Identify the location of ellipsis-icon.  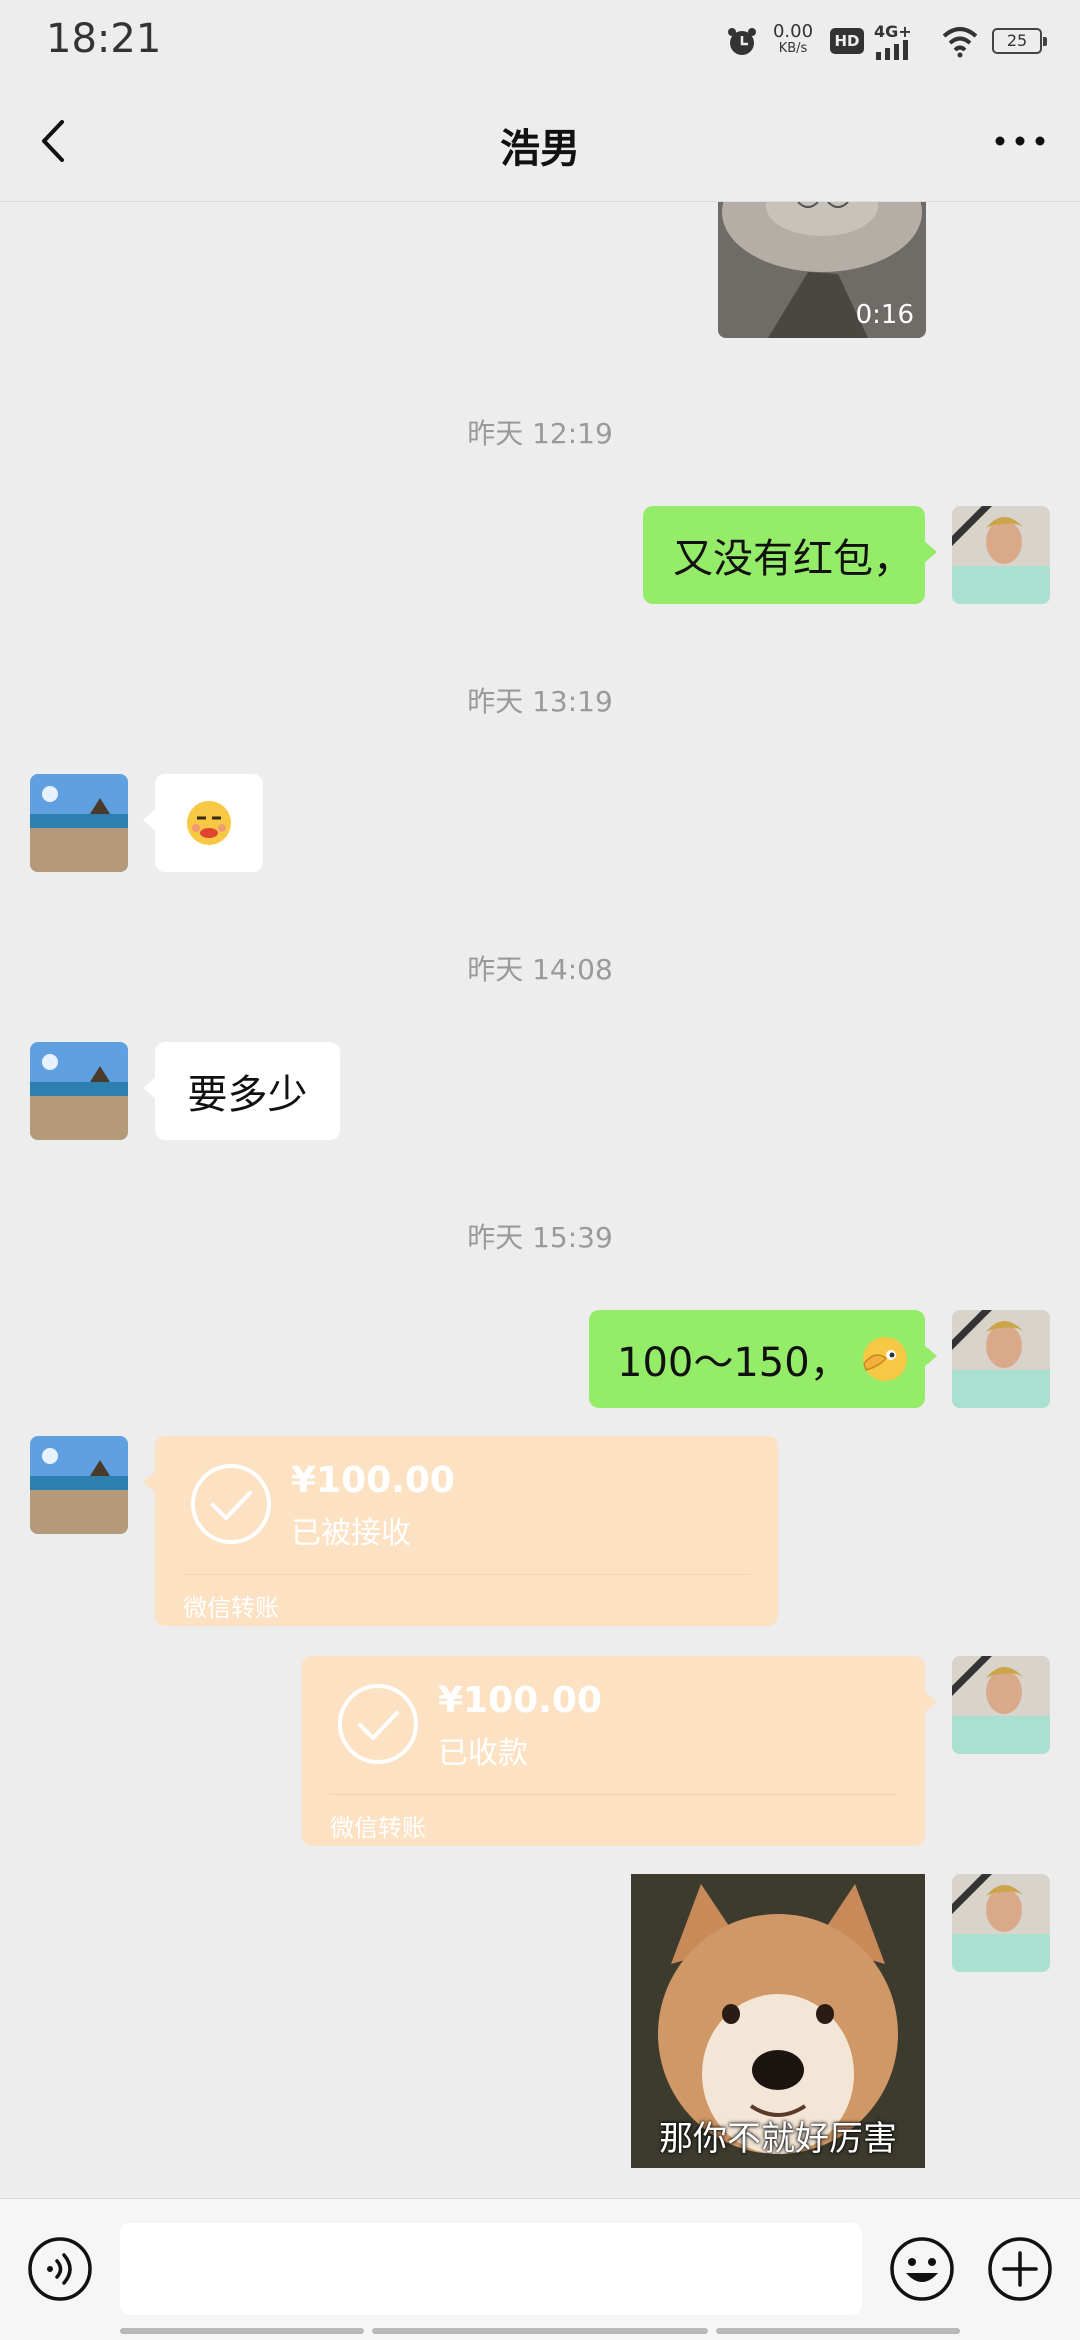
(1020, 141).